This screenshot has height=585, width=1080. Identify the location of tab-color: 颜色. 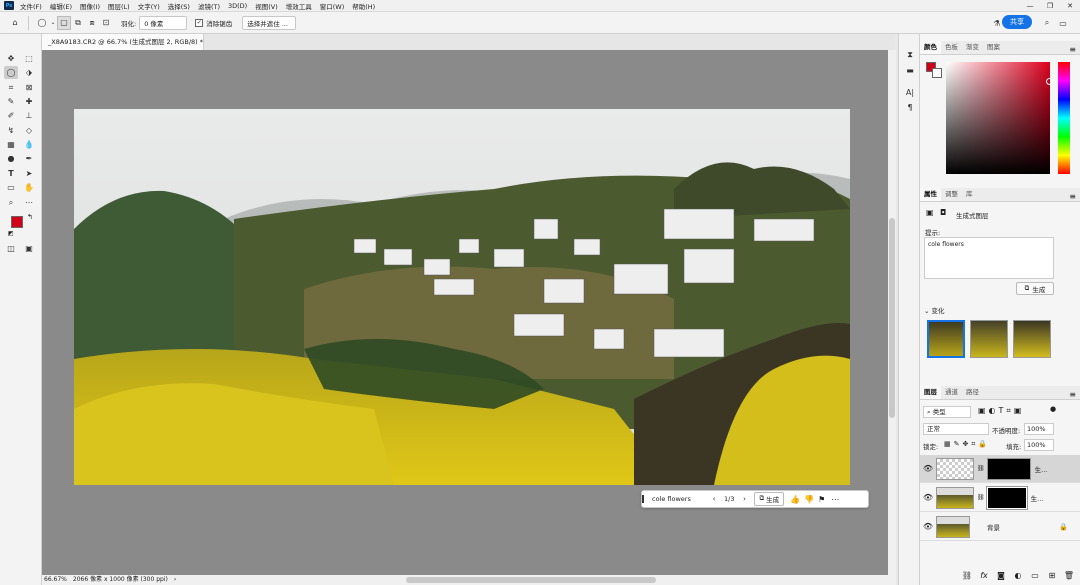
(930, 47).